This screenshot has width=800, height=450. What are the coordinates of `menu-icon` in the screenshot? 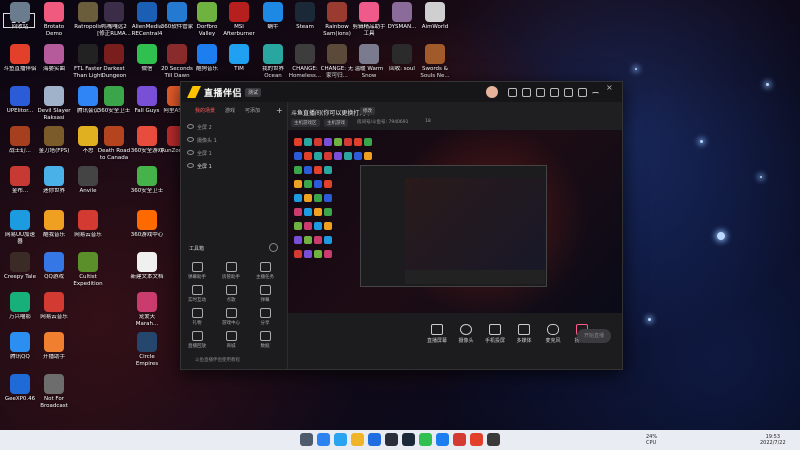 It's located at (582, 92).